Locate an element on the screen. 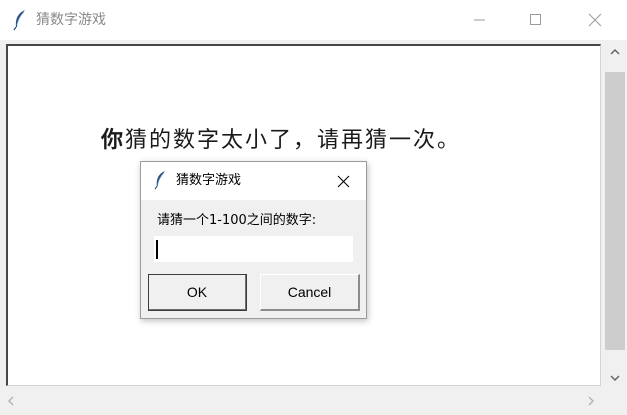 The height and width of the screenshot is (415, 627). maximize-button is located at coordinates (536, 20).